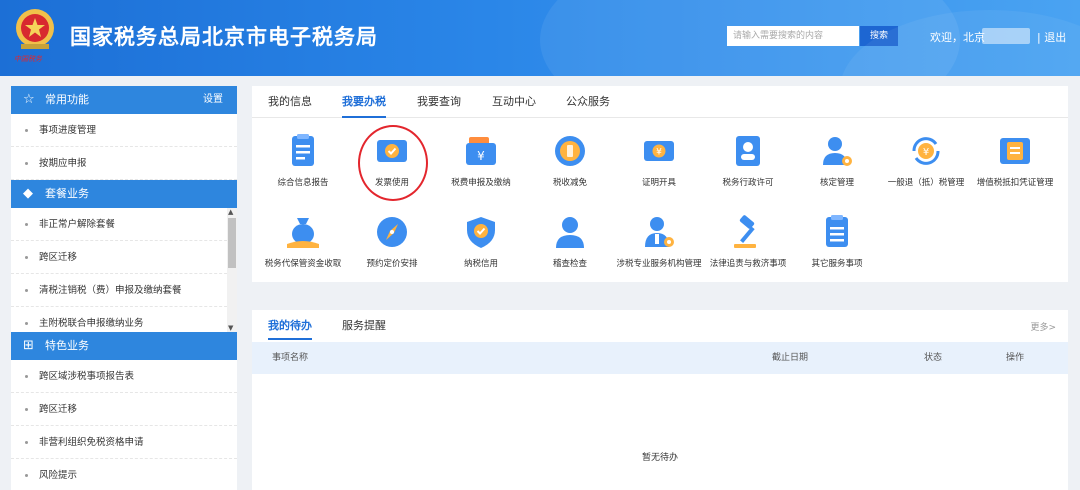 The height and width of the screenshot is (490, 1080). What do you see at coordinates (570, 151) in the screenshot?
I see `coin-icon` at bounding box center [570, 151].